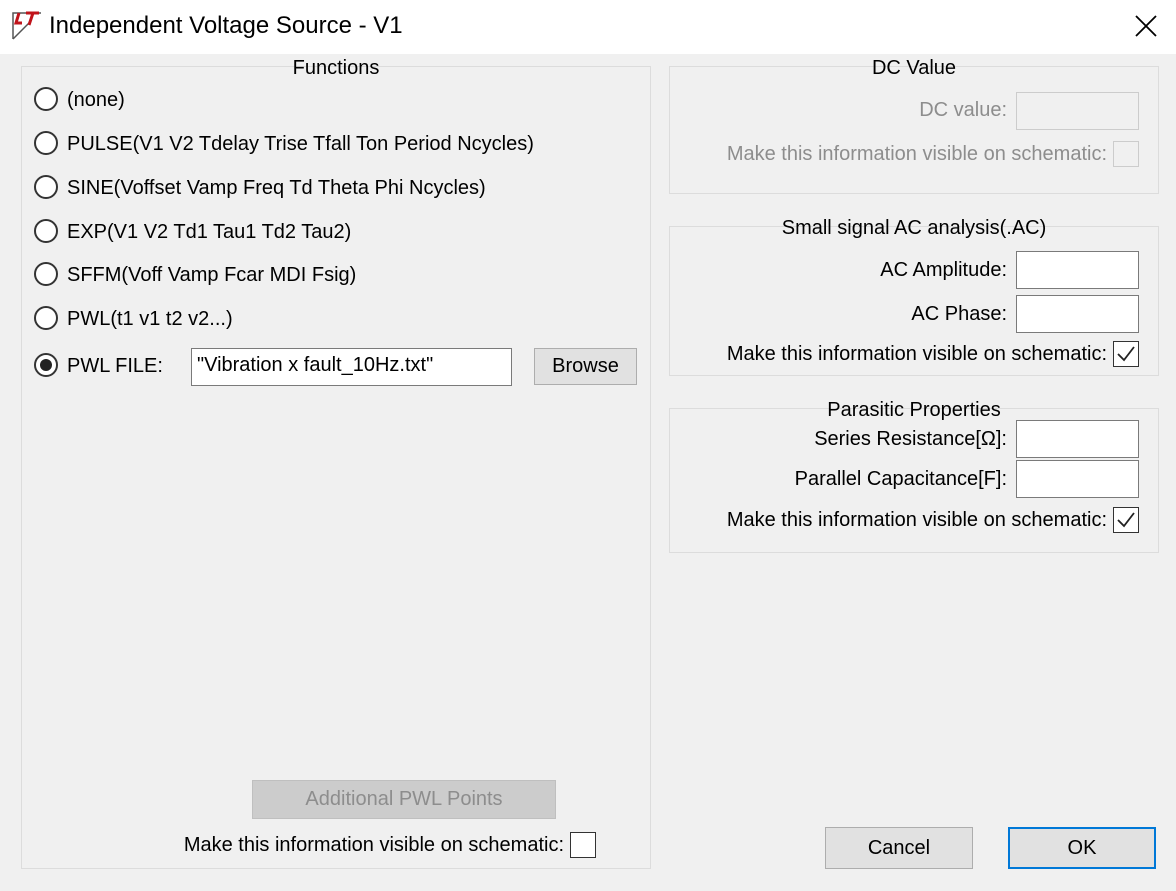 This screenshot has width=1176, height=891. I want to click on ac-phase-label: AC Phase:, so click(959, 314).